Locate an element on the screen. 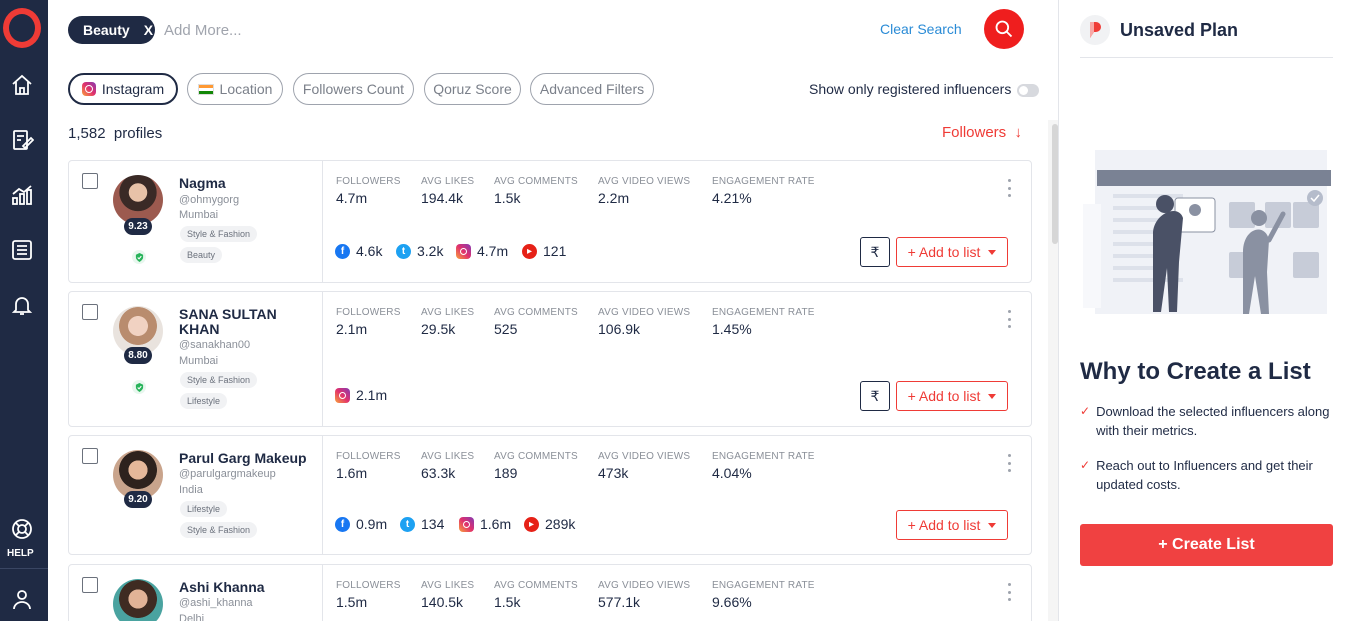  sort-followers: Followers ↓ is located at coordinates (982, 132).